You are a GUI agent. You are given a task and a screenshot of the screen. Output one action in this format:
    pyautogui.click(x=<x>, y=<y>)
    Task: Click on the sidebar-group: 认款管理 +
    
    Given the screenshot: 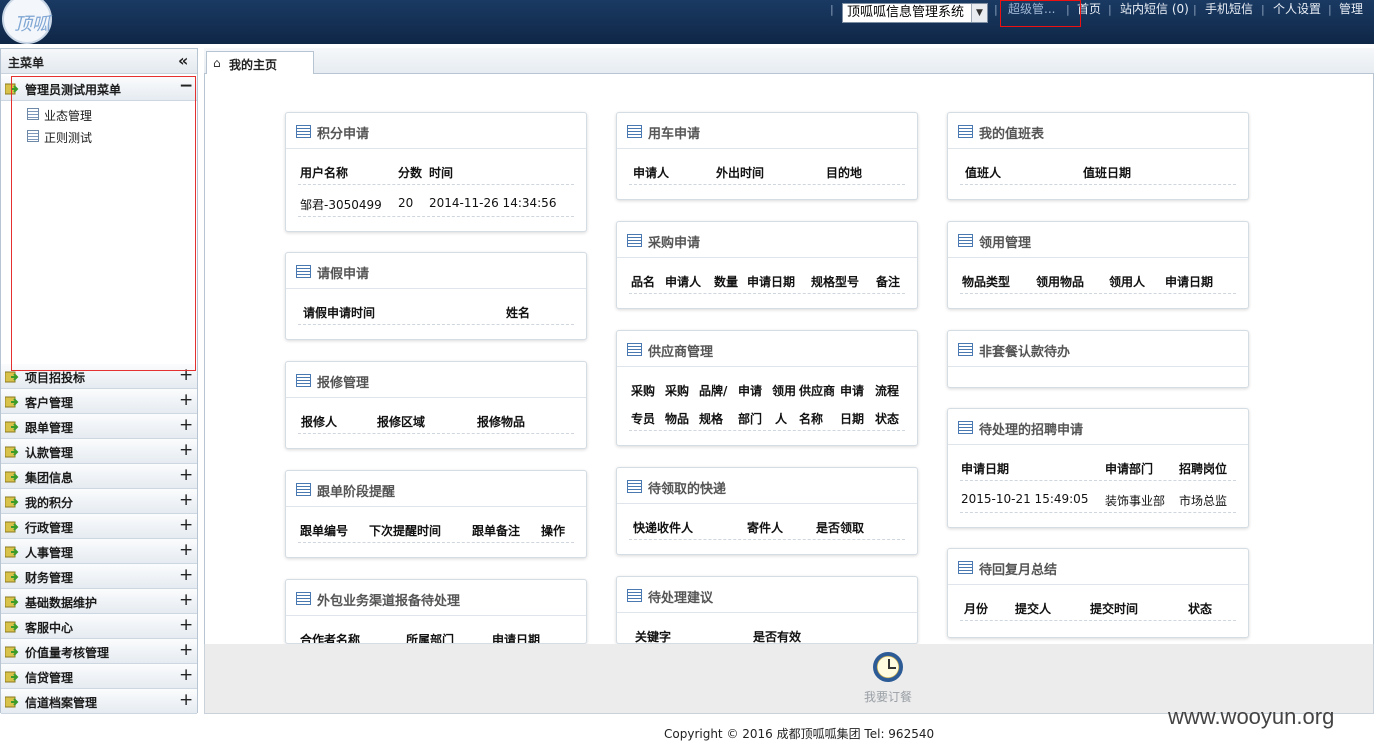 What is the action you would take?
    pyautogui.click(x=99, y=451)
    